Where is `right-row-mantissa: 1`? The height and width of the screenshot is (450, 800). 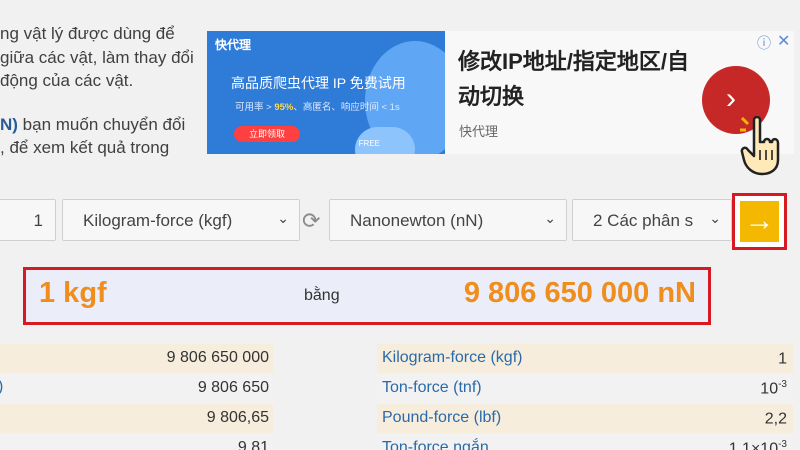 right-row-mantissa: 1 is located at coordinates (782, 359).